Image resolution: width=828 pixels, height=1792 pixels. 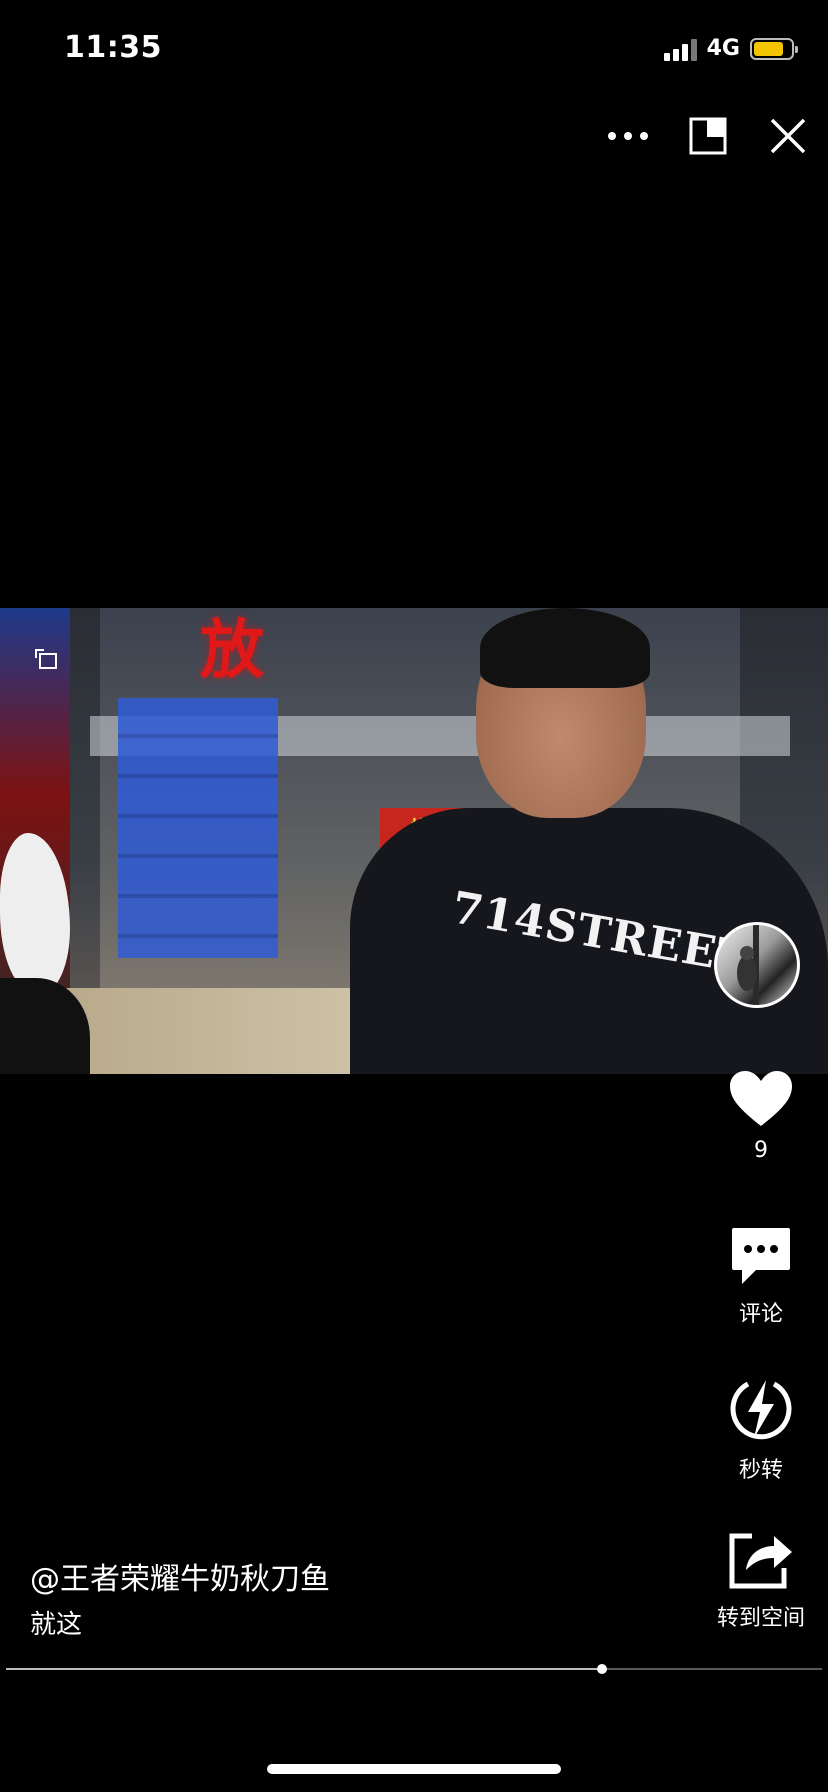 I want to click on share-arrow-icon, so click(x=760, y=1561).